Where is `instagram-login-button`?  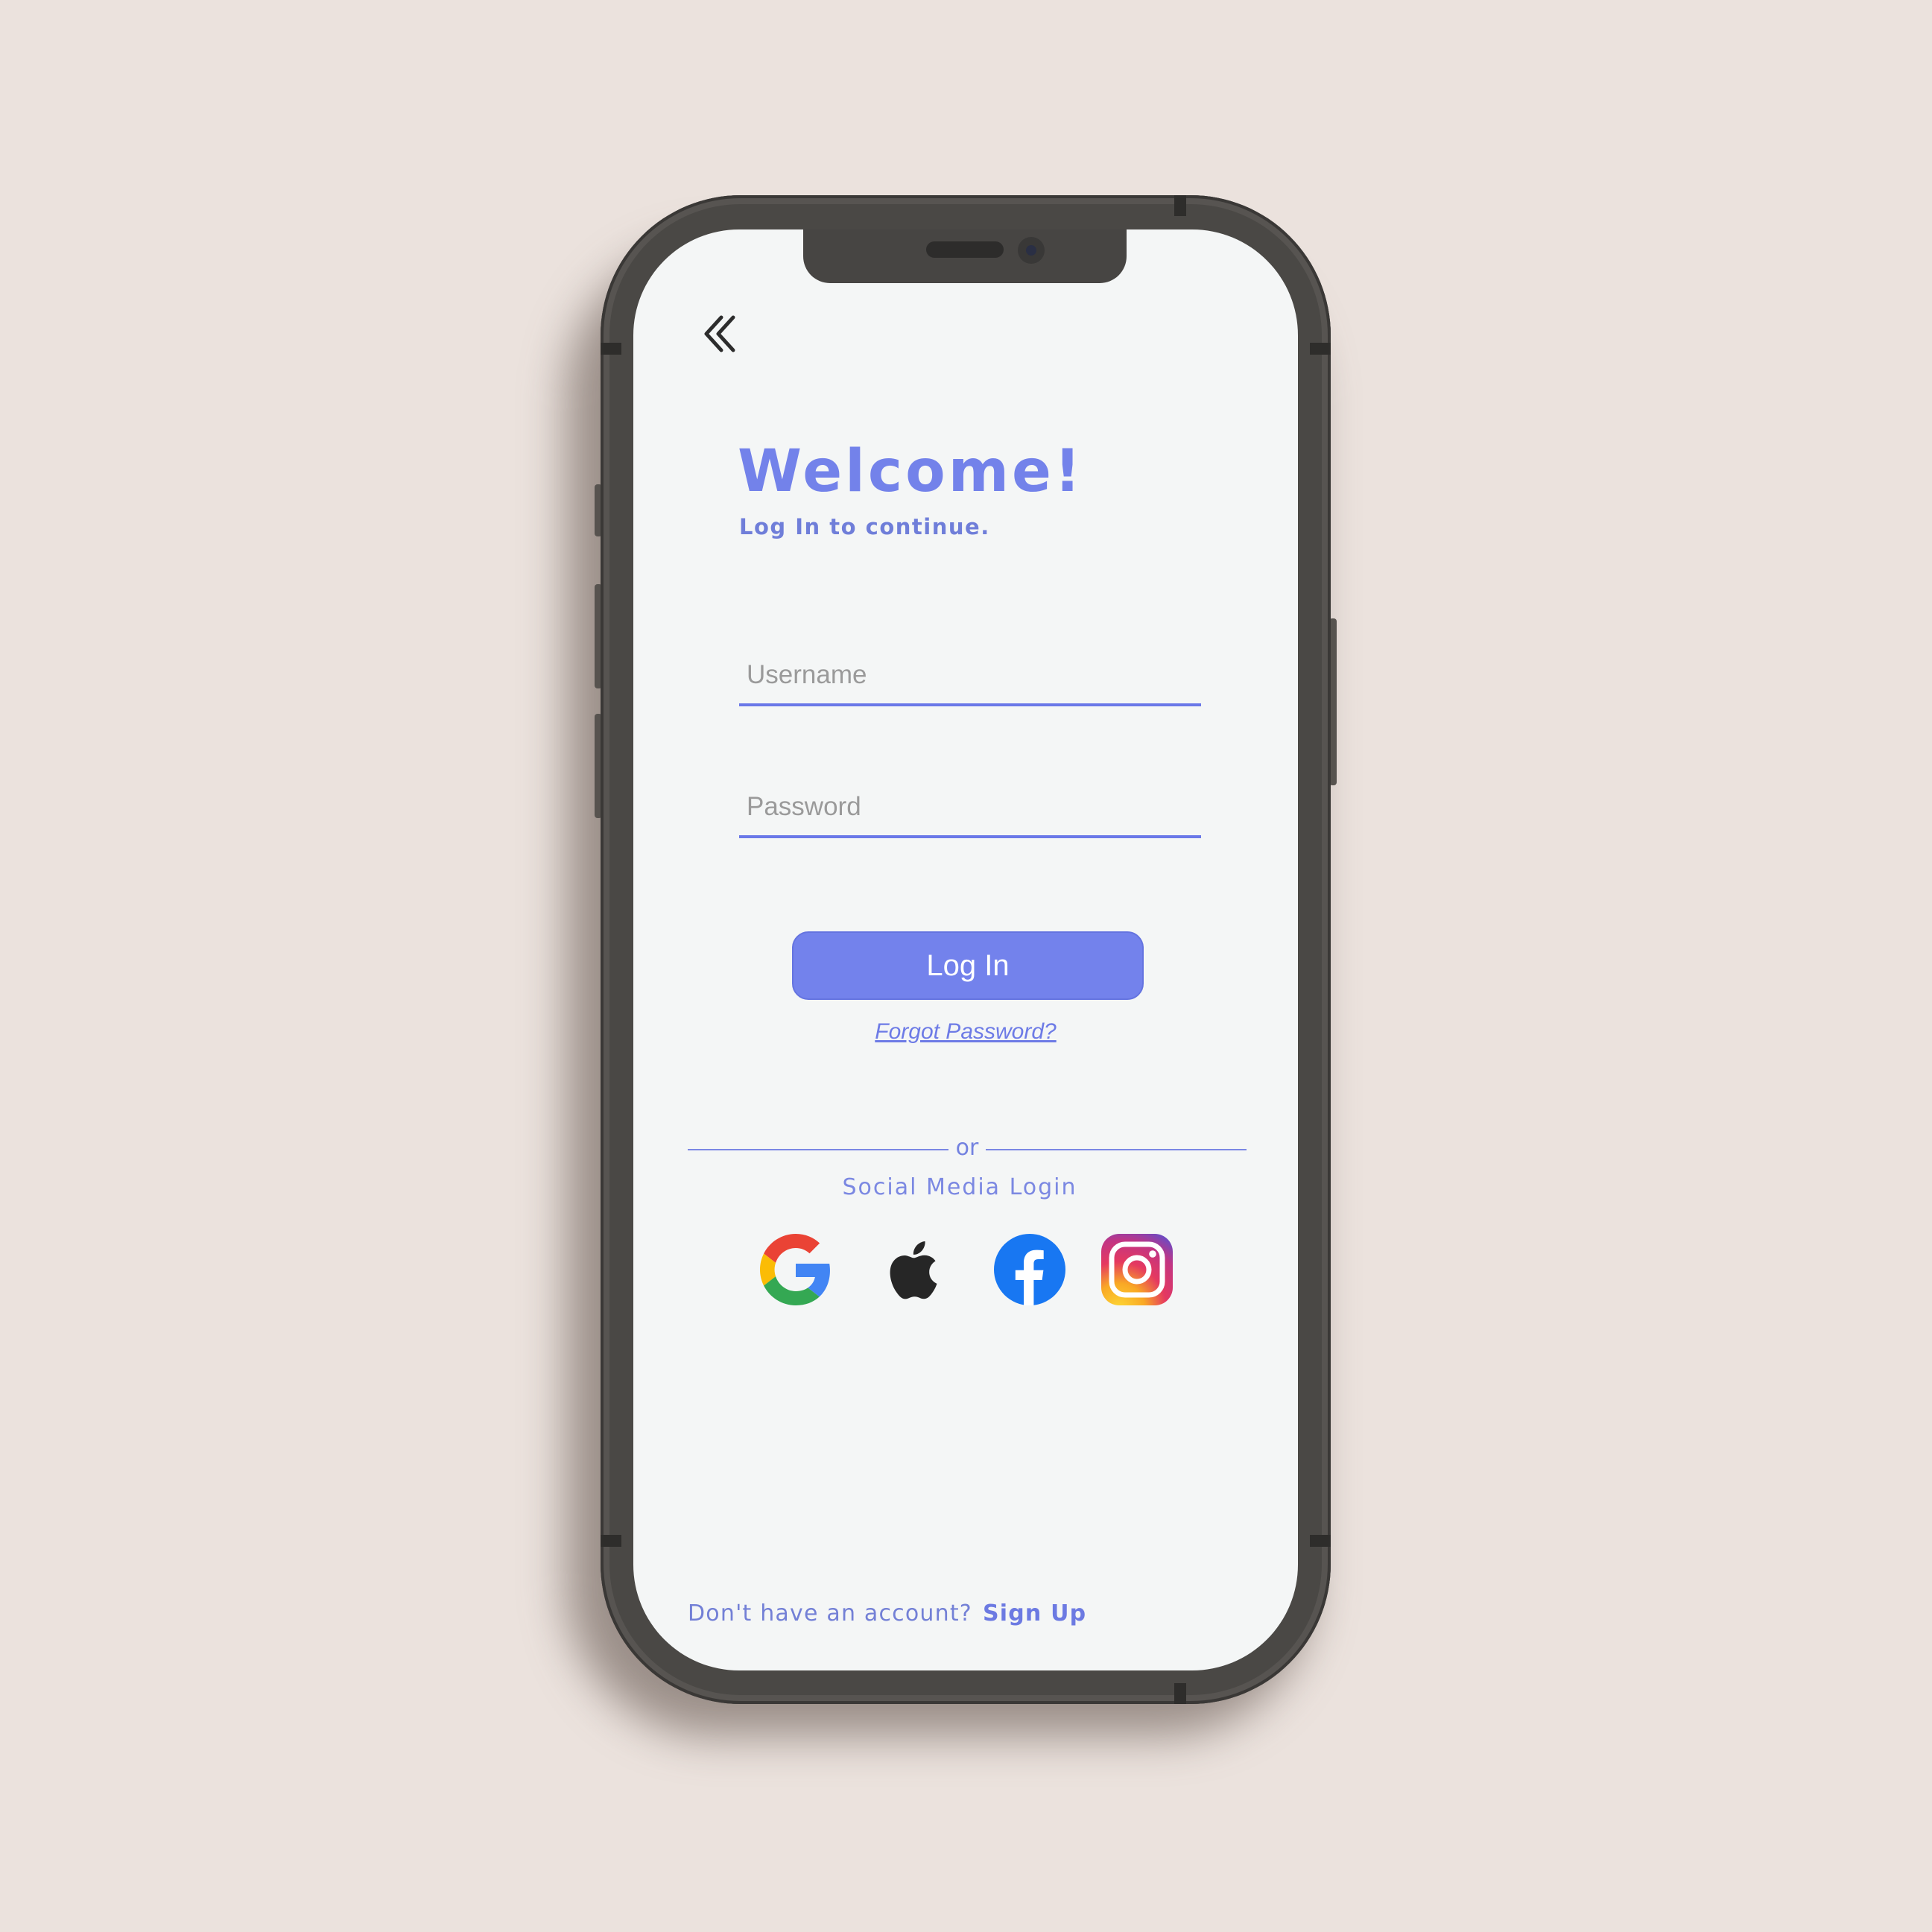
instagram-login-button is located at coordinates (1137, 1269).